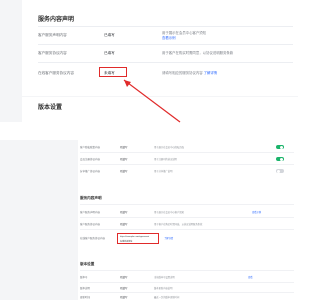 Image resolution: width=320 pixels, height=300 pixels. I want to click on toggle-switch-off, so click(280, 171).